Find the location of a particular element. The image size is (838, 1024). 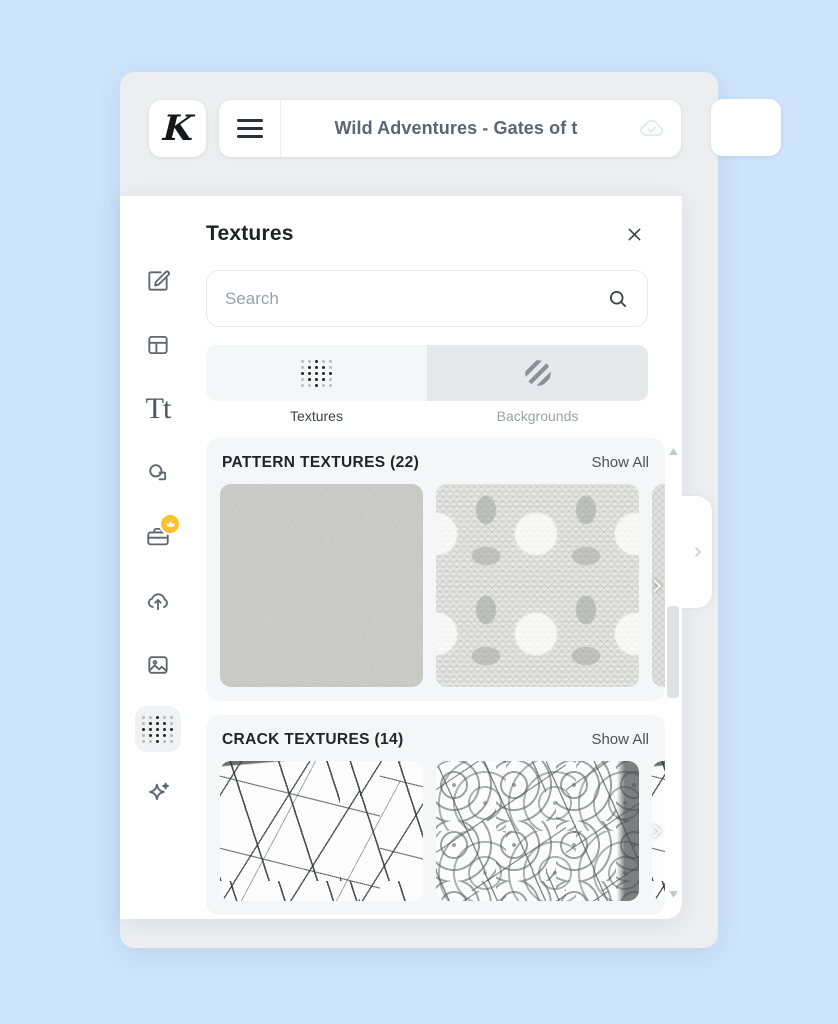

layout-panels-icon is located at coordinates (158, 345).